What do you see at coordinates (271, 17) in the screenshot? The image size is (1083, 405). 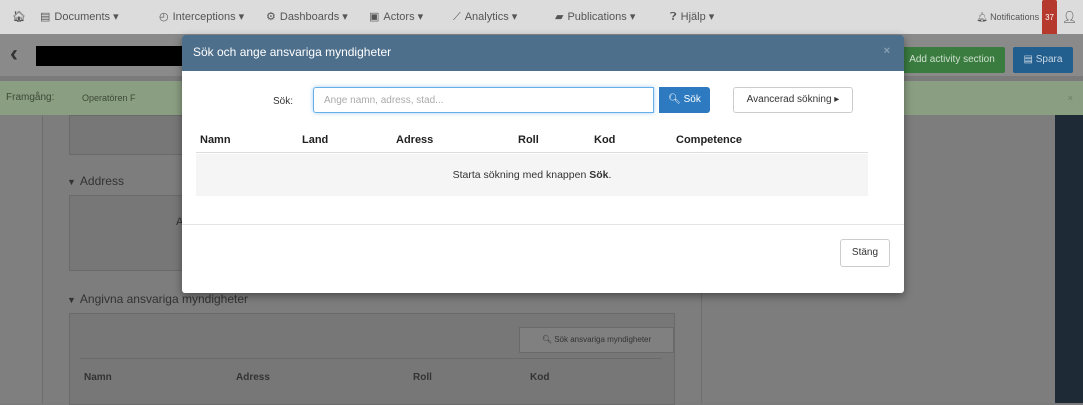 I see `dashboard-icon: ⚙` at bounding box center [271, 17].